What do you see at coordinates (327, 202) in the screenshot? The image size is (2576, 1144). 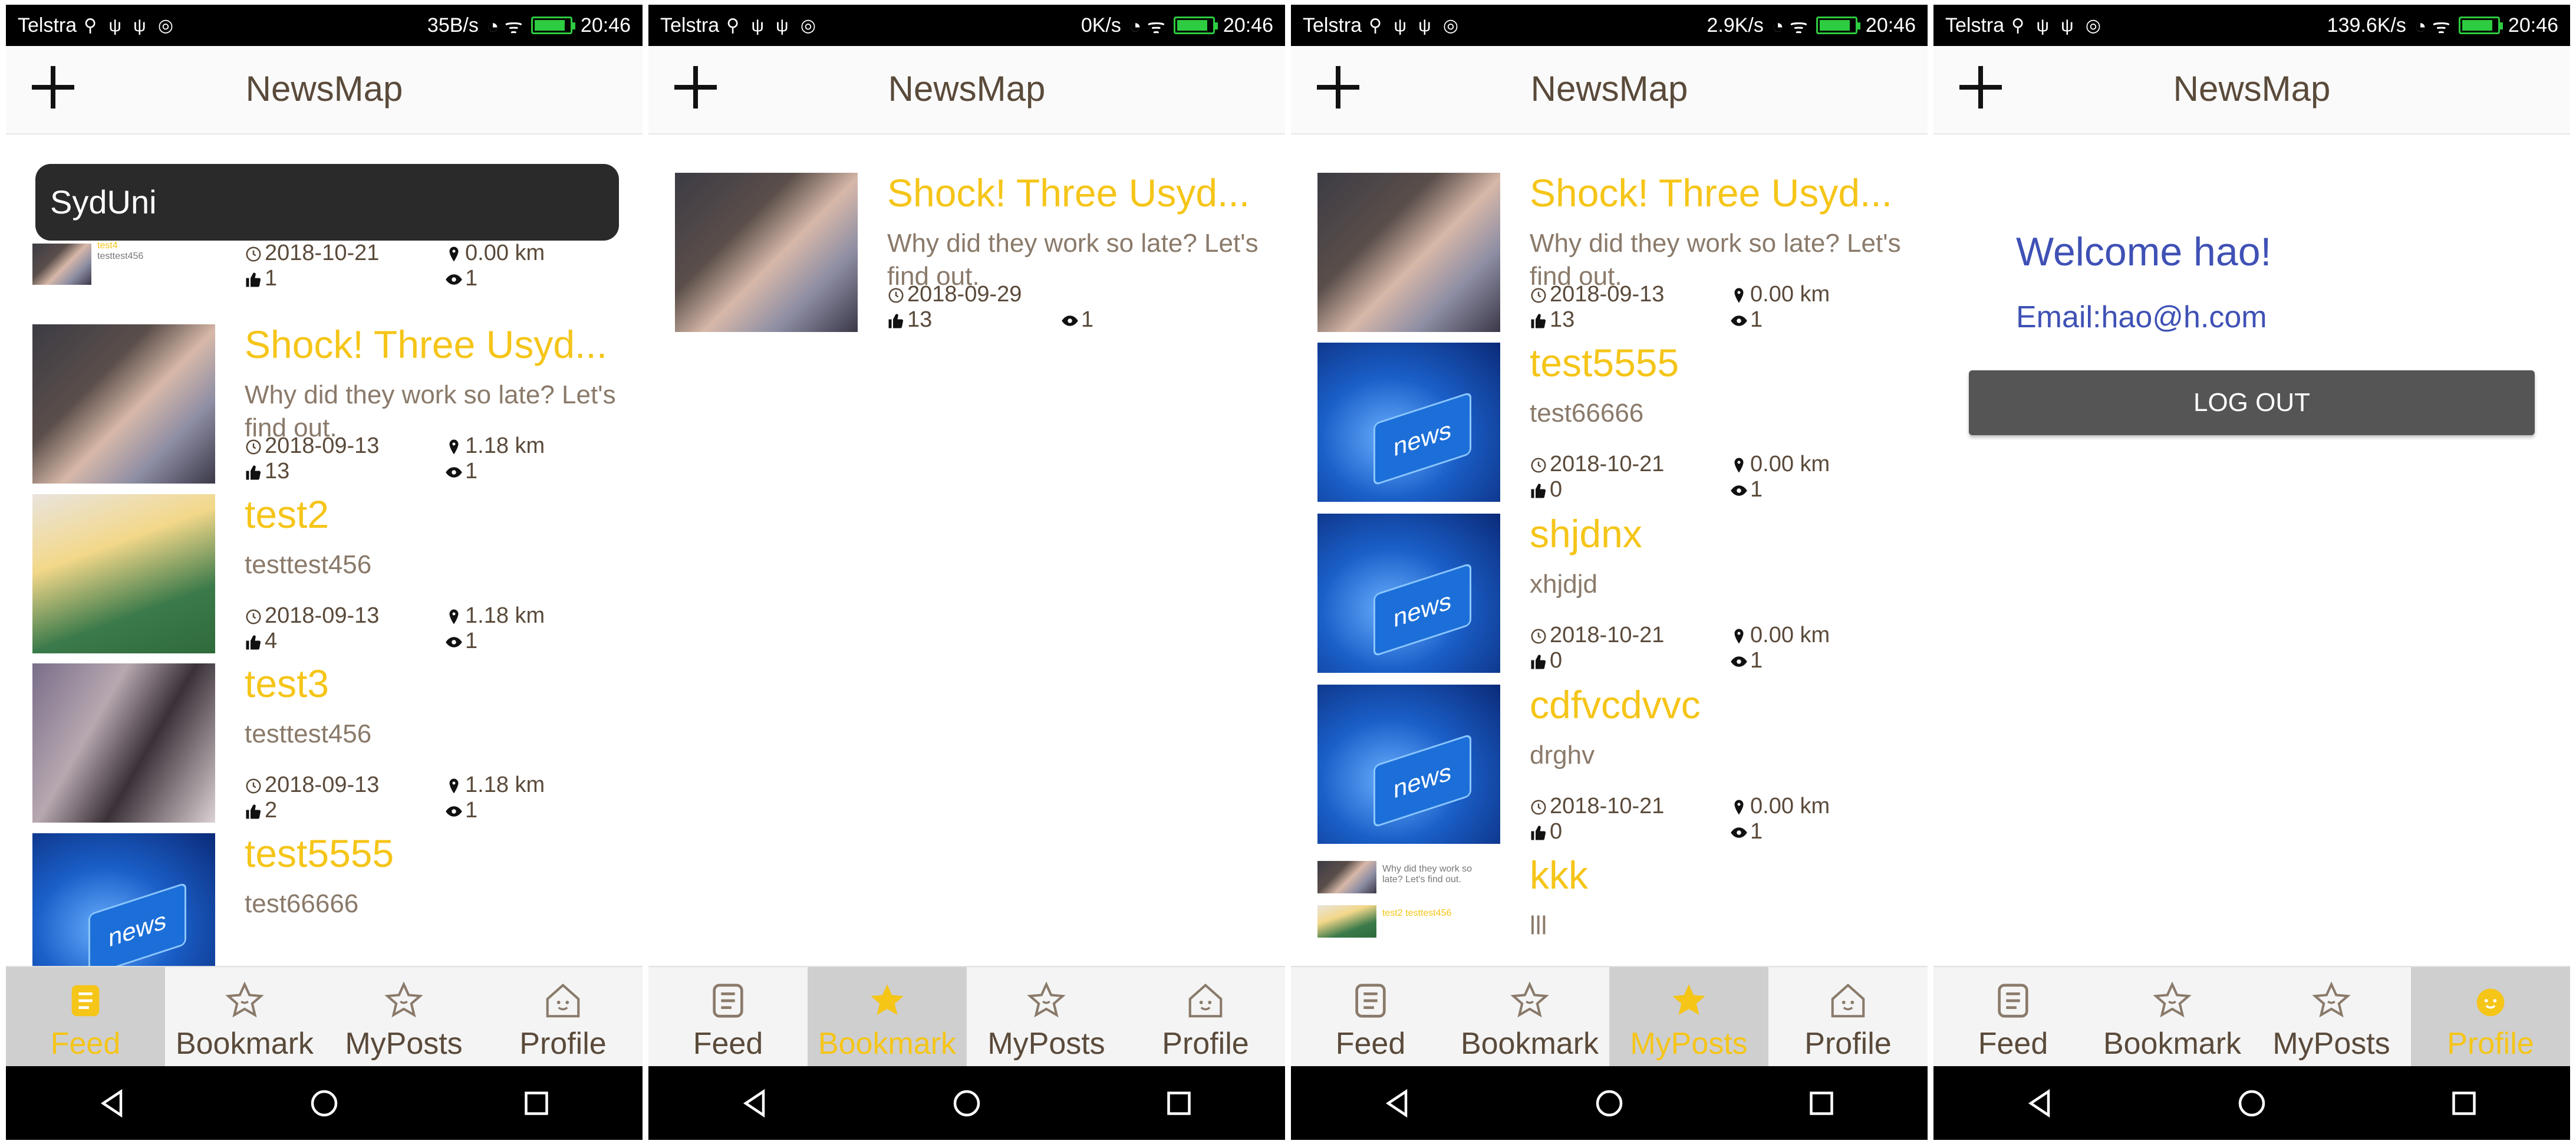 I see `search-input: SydUni` at bounding box center [327, 202].